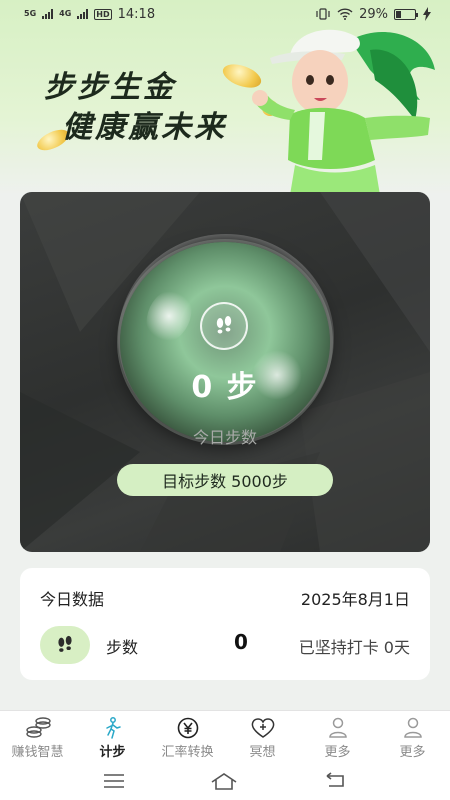 The image size is (450, 800). I want to click on tab-label: 计步, so click(112, 752).